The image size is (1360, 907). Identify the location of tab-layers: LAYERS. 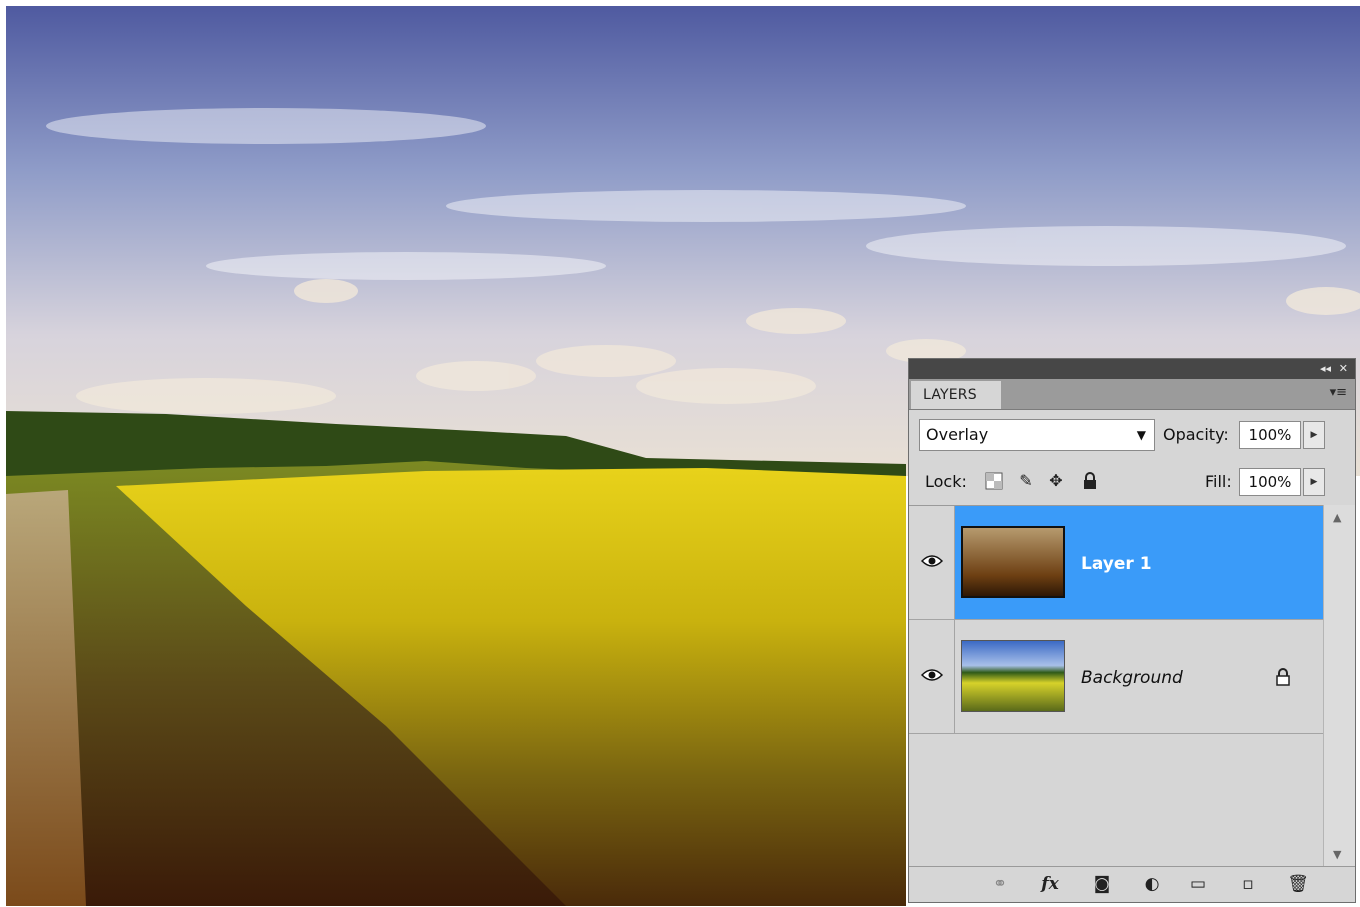
(956, 395).